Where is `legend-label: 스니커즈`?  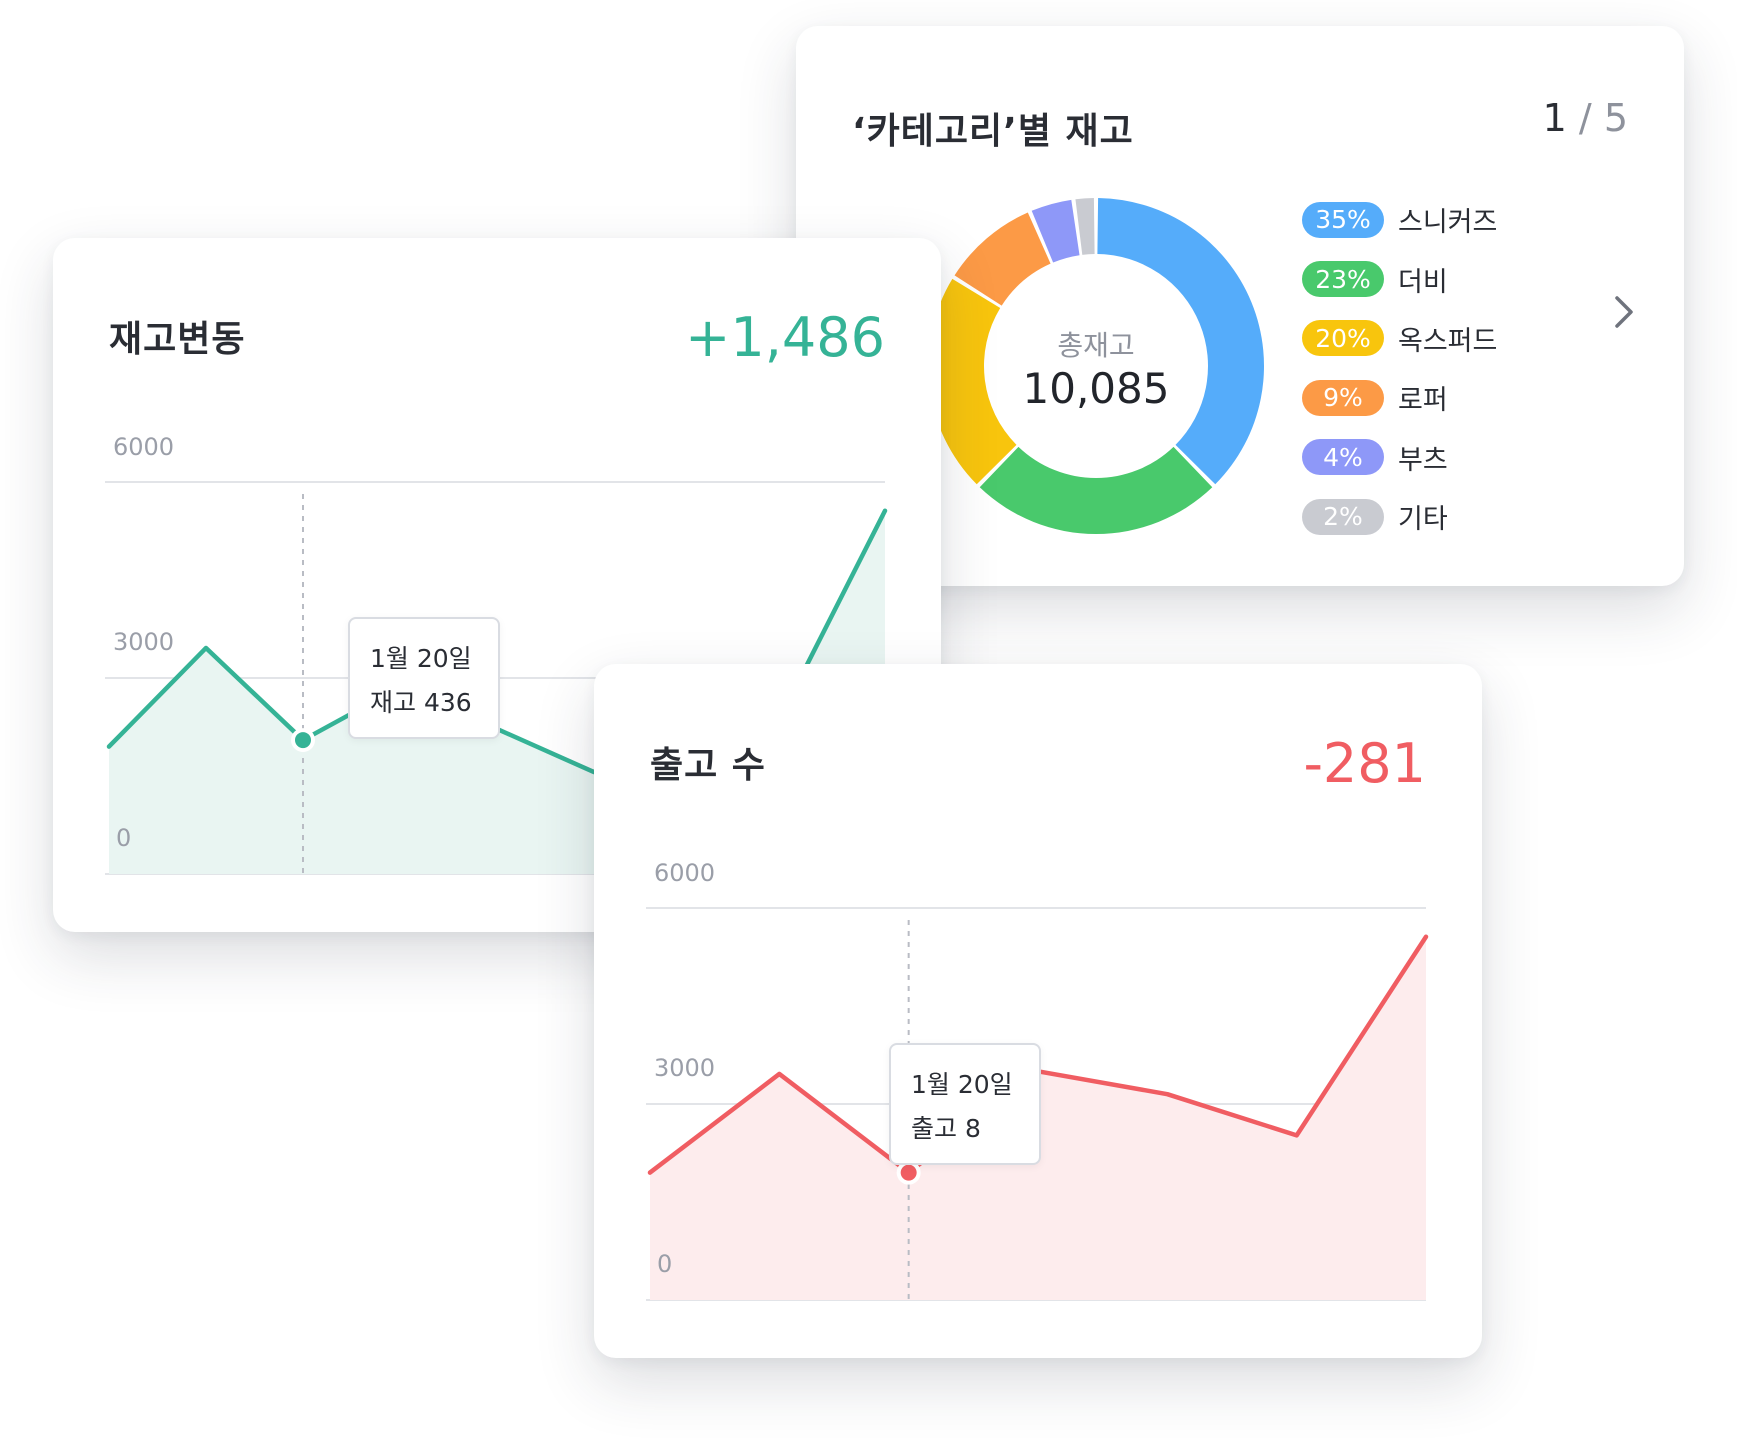
legend-label: 스니커즈 is located at coordinates (1448, 223).